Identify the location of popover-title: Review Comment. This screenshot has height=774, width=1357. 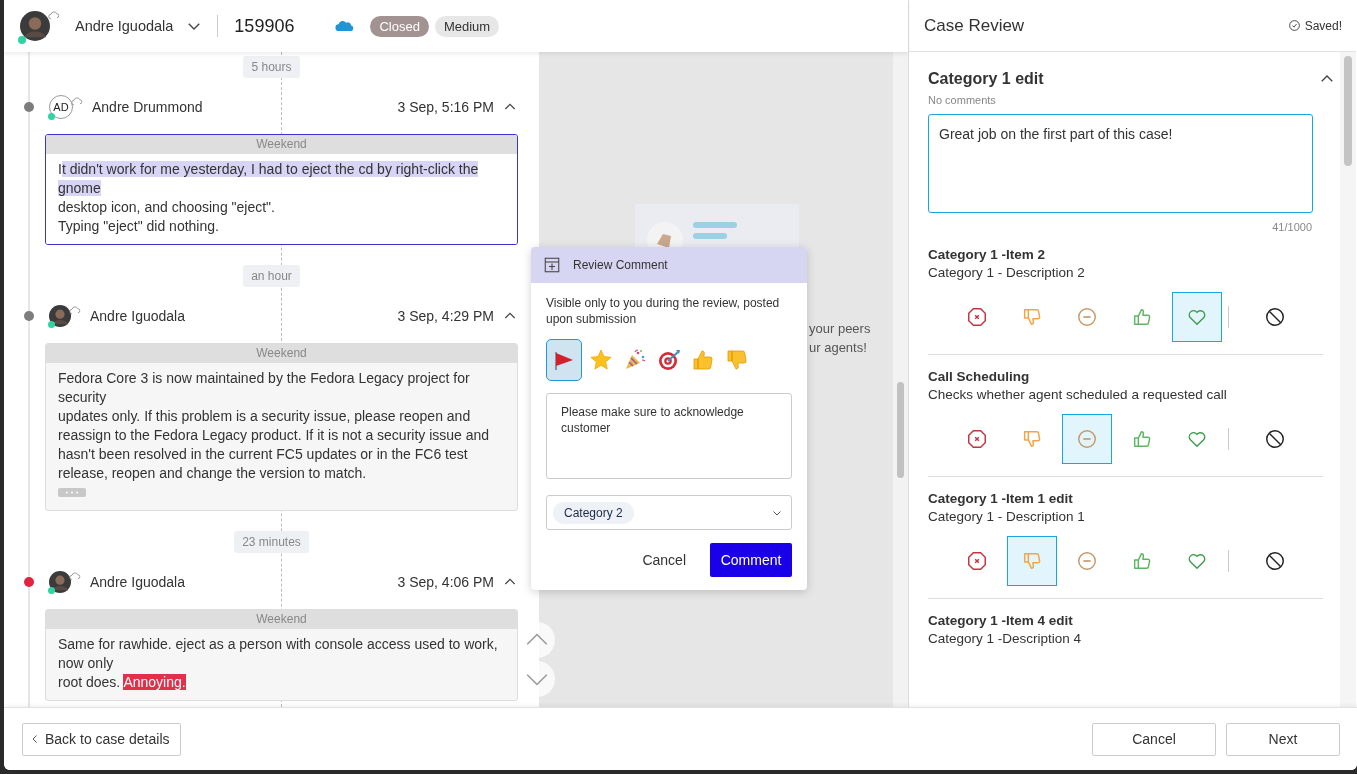
(620, 265).